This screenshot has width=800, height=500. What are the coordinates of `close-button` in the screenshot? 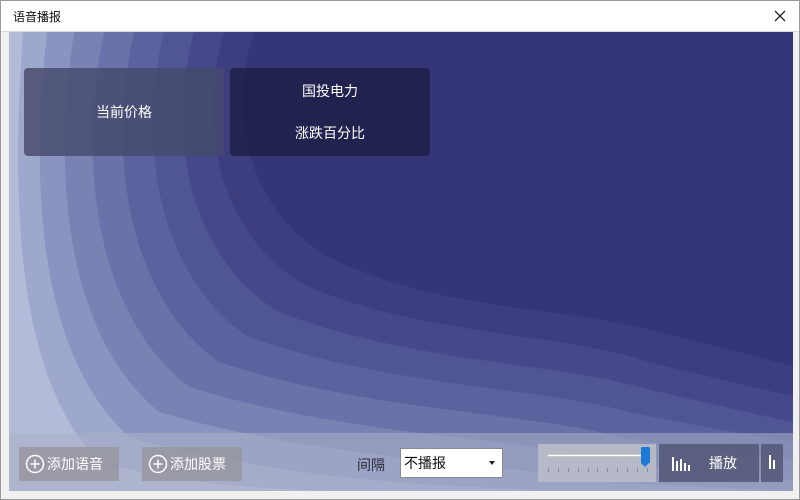 It's located at (780, 16).